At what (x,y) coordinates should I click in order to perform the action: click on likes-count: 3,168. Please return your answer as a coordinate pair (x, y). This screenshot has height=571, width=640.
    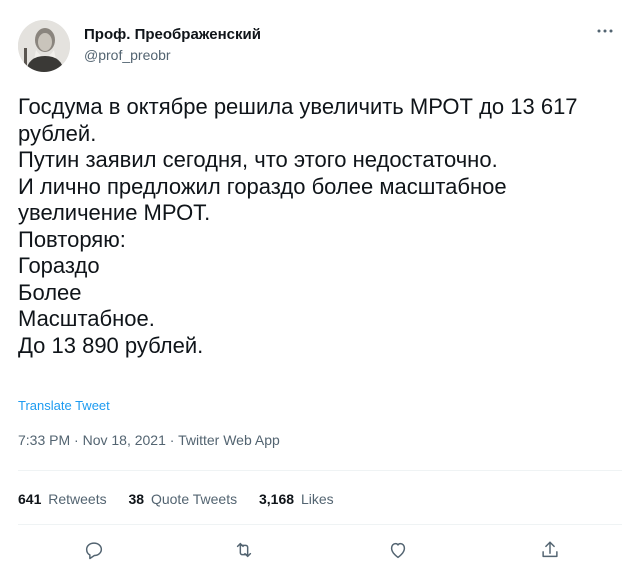
    Looking at the image, I should click on (278, 499).